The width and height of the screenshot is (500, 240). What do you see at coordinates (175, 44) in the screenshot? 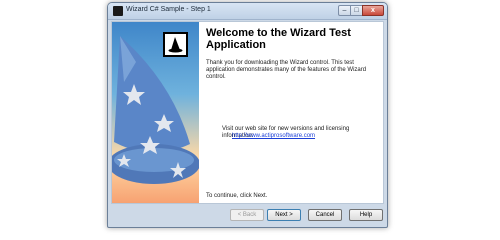
I see `wizard-logo-icon` at bounding box center [175, 44].